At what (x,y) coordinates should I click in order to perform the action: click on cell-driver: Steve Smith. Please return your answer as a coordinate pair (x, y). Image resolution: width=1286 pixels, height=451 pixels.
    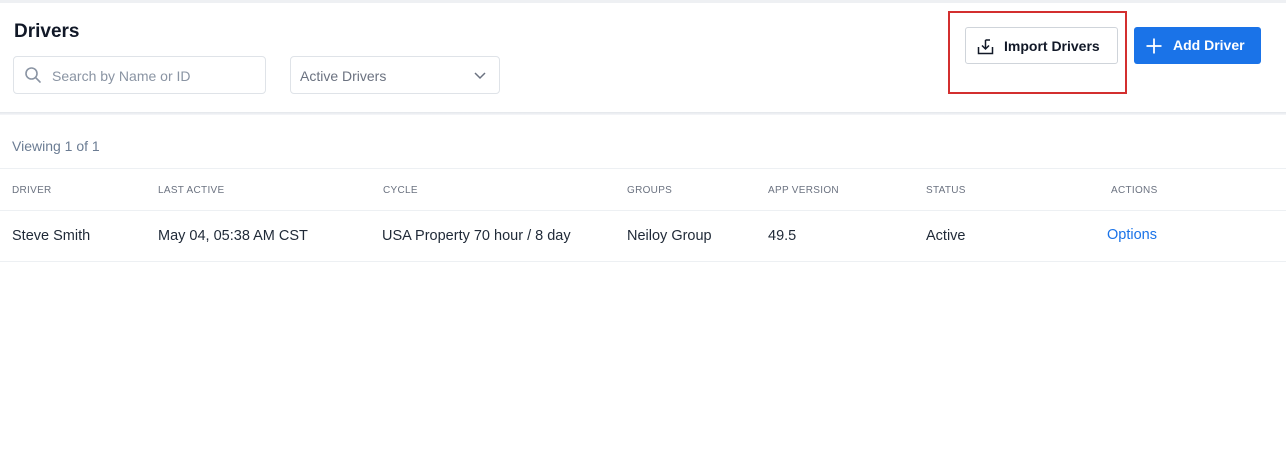
    Looking at the image, I should click on (51, 236).